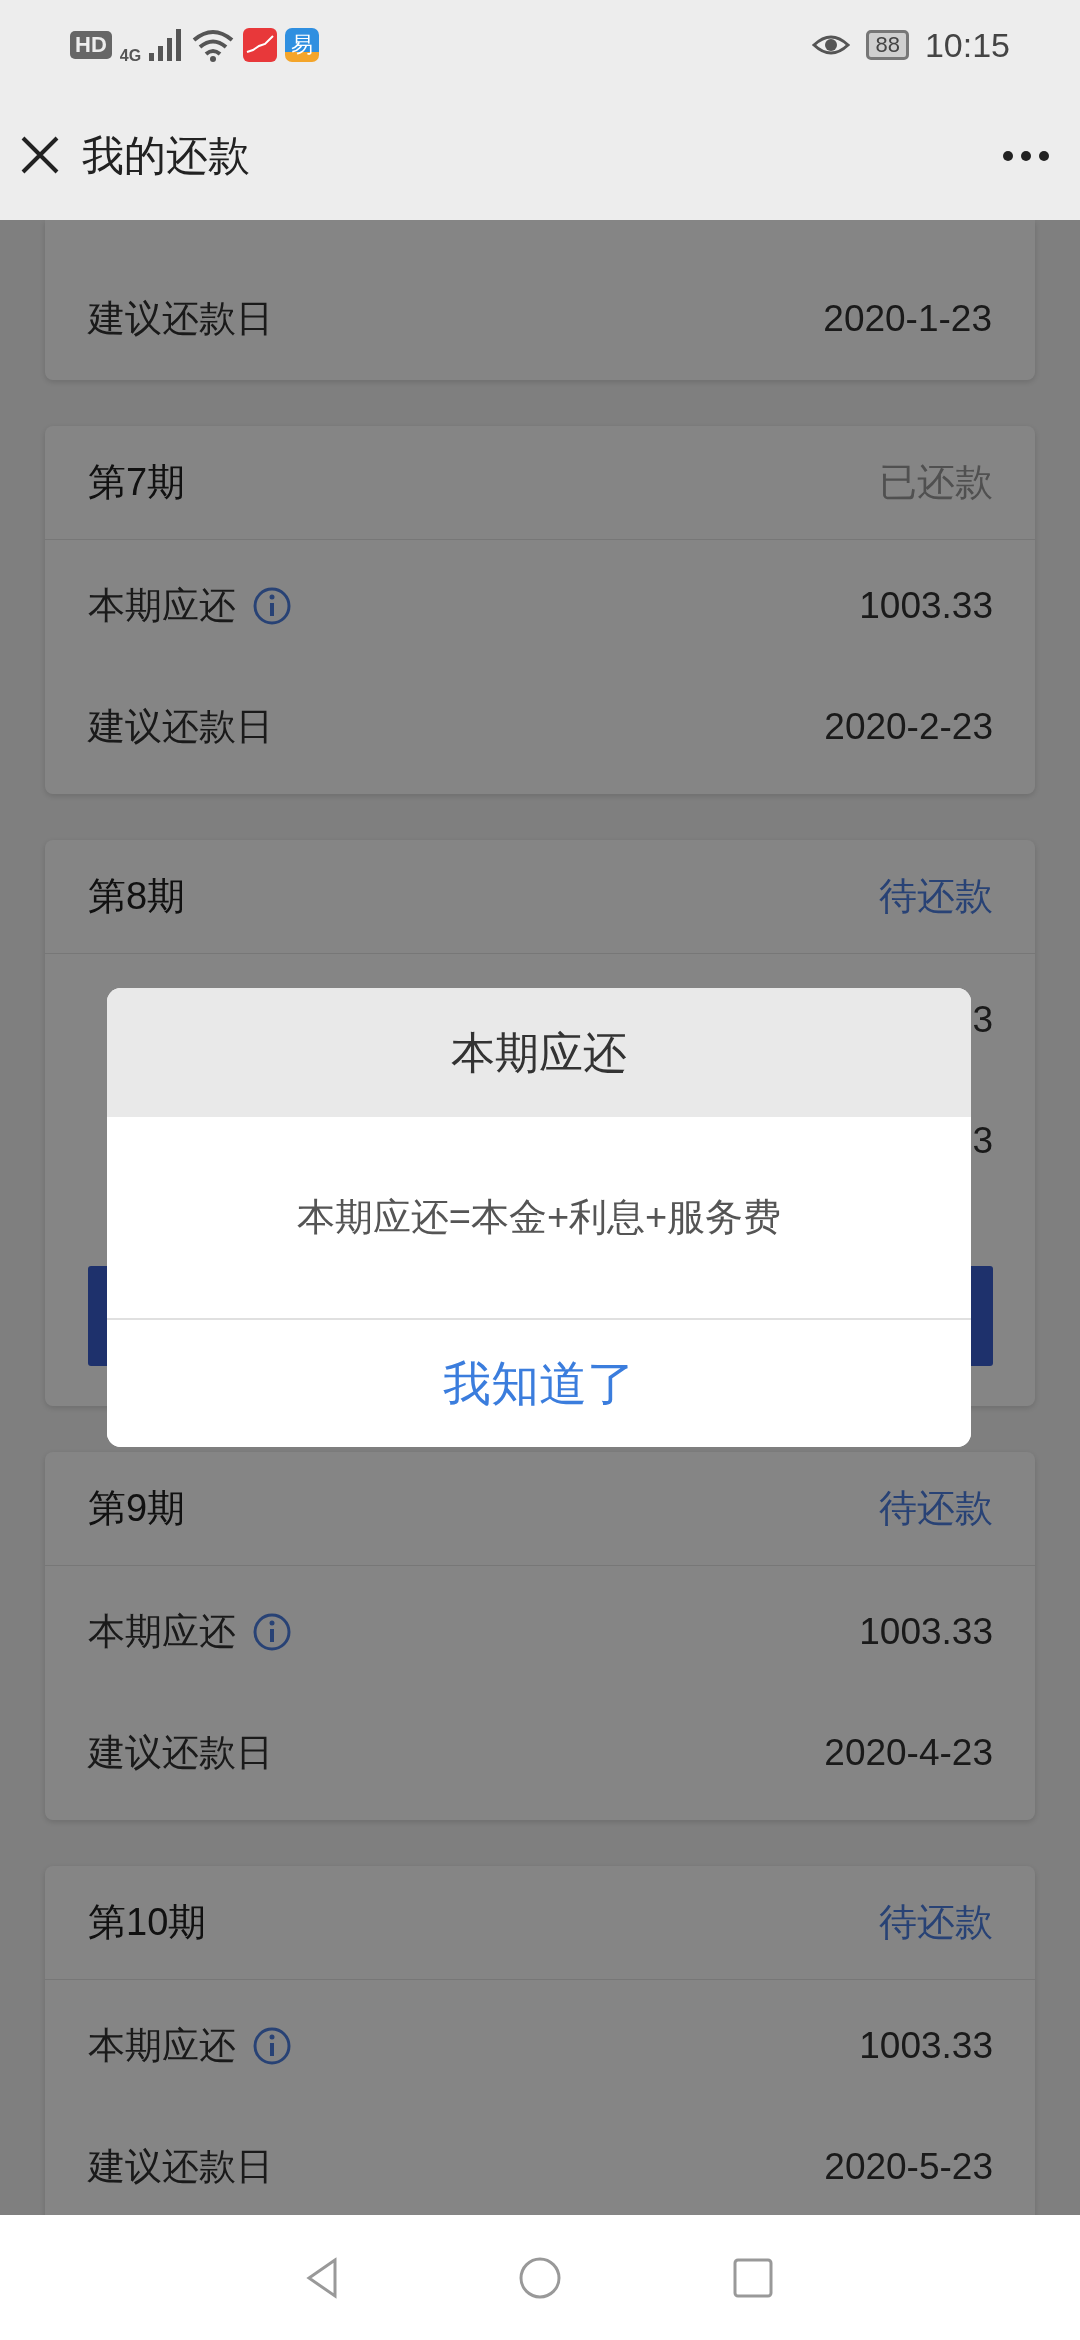 The width and height of the screenshot is (1080, 2340). Describe the element at coordinates (137, 1508) in the screenshot. I see `period-title: 第9期` at that location.